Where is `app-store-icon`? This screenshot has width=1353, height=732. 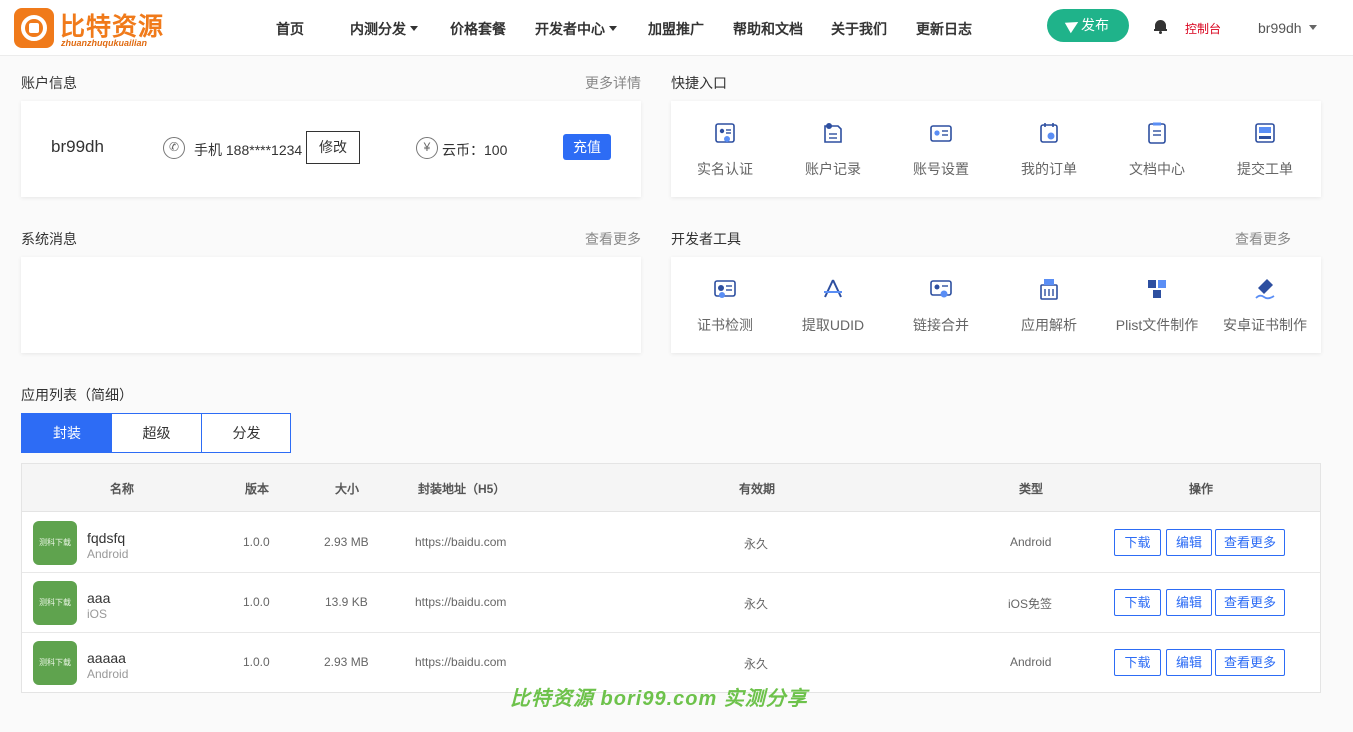
app-store-icon is located at coordinates (833, 288).